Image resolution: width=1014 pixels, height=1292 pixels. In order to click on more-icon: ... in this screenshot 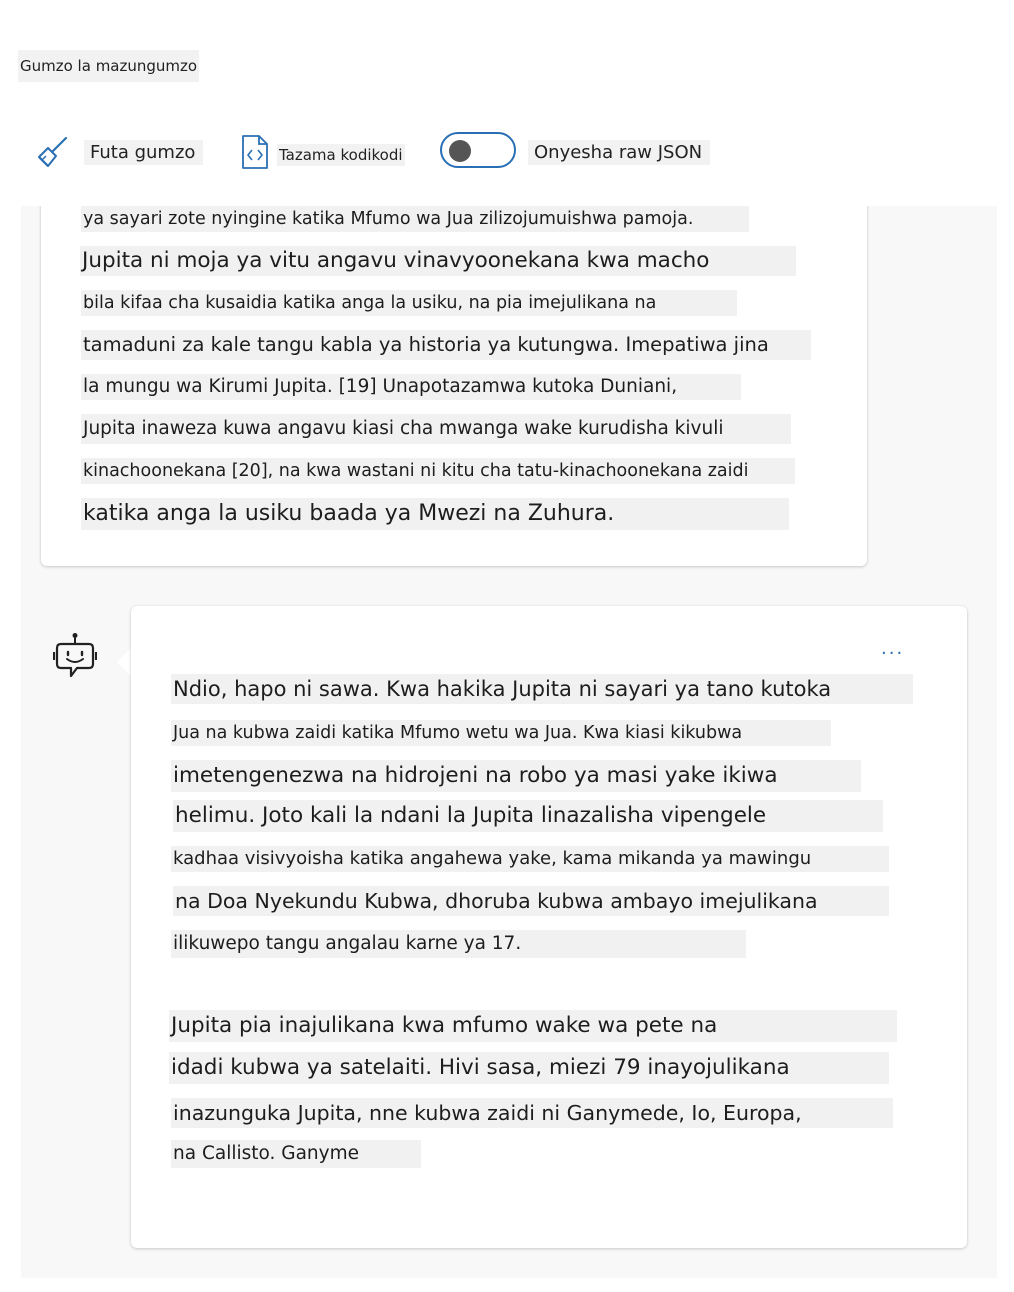, I will do `click(892, 648)`.